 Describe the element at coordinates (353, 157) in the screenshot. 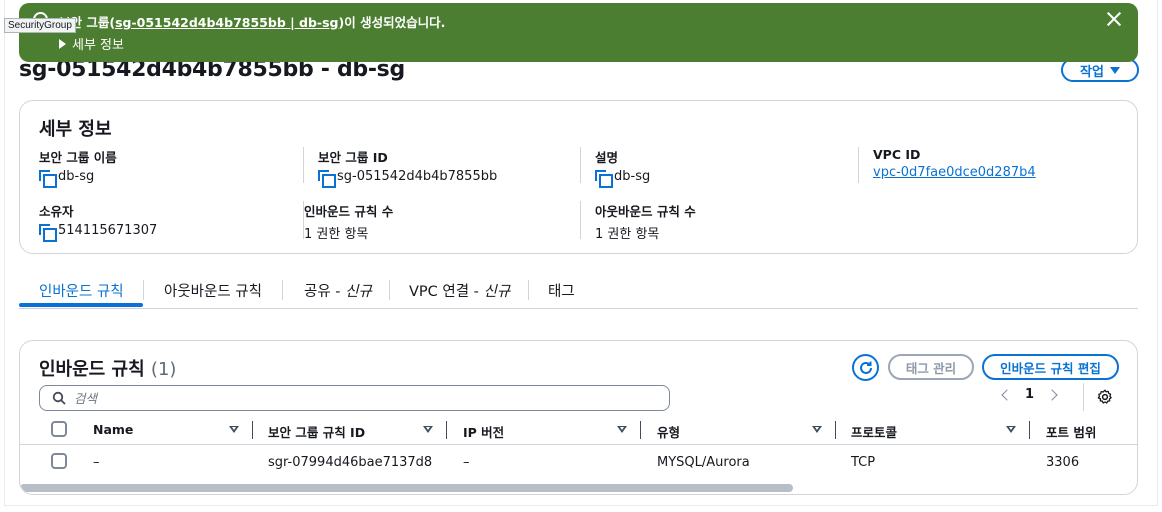

I see `field-label: 보안 그룹 ID` at that location.